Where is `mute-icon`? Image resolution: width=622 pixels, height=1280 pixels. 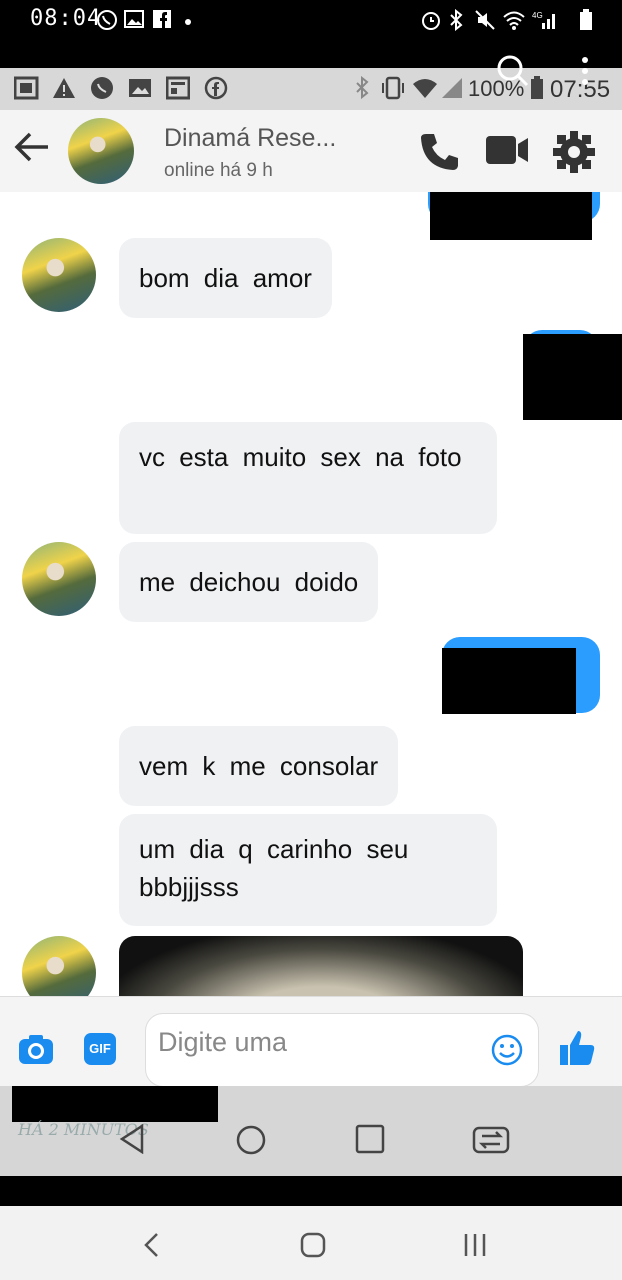
mute-icon is located at coordinates (485, 22).